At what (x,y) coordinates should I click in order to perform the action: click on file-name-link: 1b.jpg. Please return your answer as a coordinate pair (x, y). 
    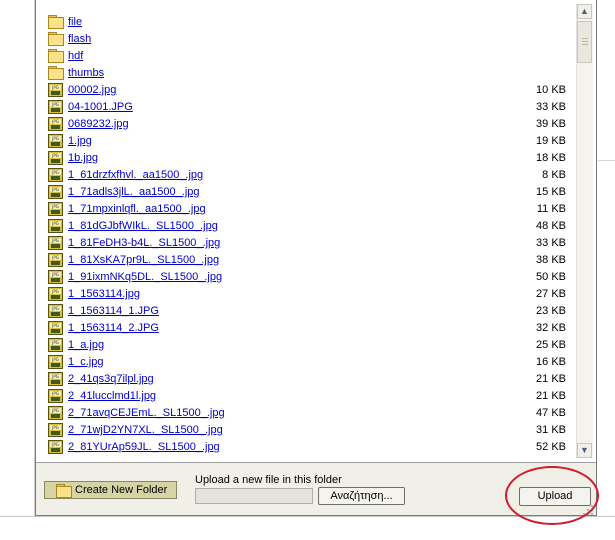
    Looking at the image, I should click on (83, 158).